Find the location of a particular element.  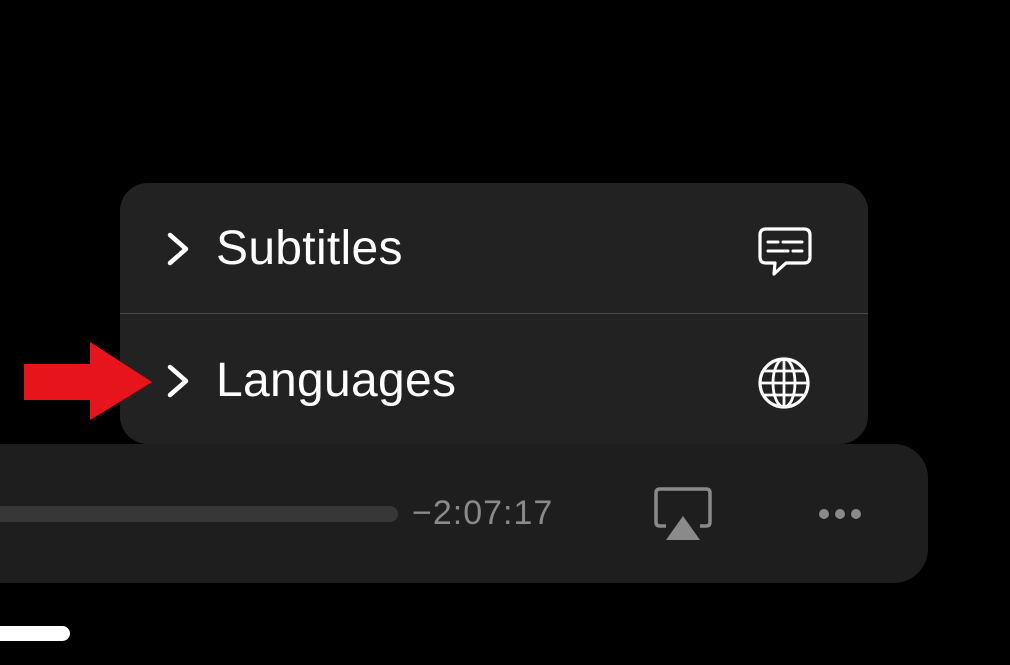

airplay-icon is located at coordinates (683, 514).